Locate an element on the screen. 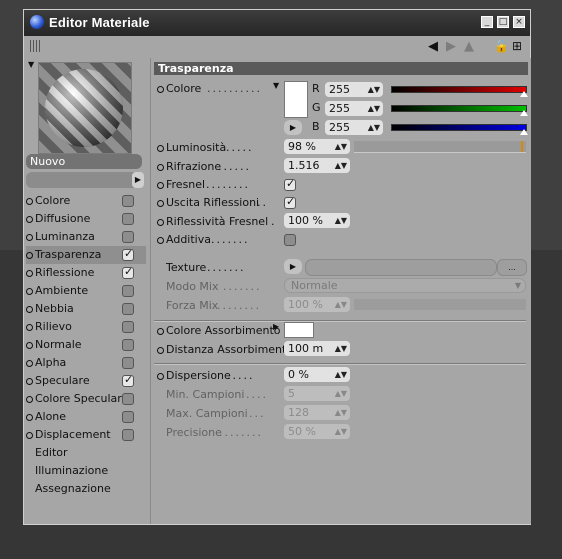 The image size is (562, 559). red-slider-handle is located at coordinates (524, 94).